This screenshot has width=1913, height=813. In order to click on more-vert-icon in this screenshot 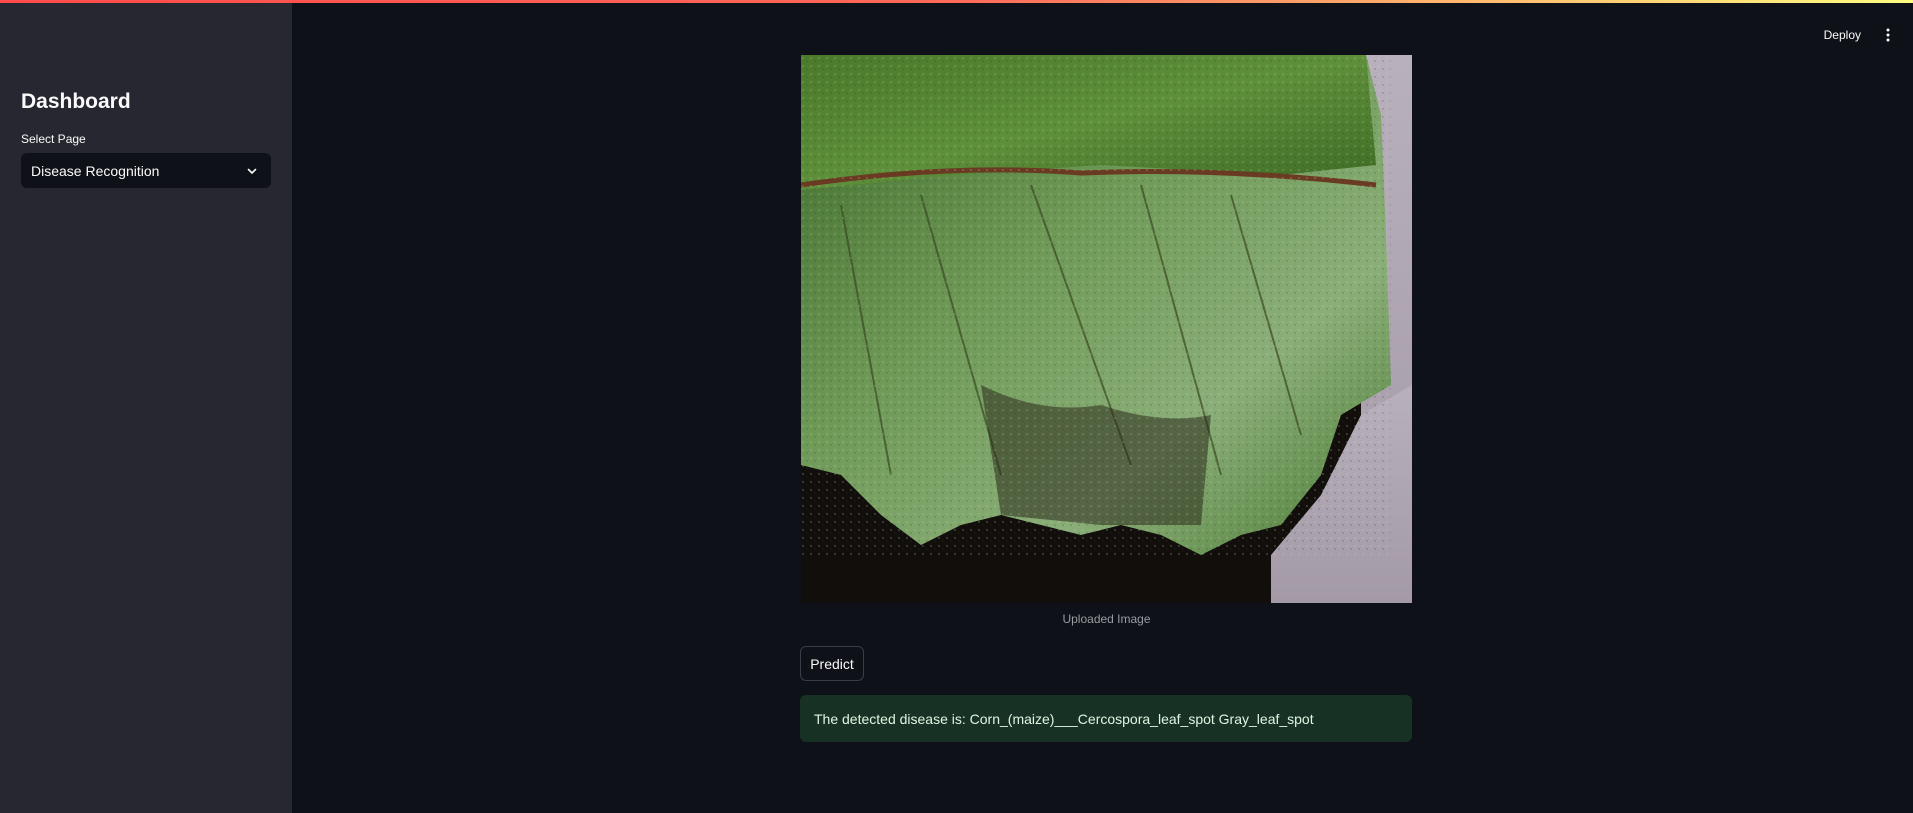, I will do `click(1888, 35)`.